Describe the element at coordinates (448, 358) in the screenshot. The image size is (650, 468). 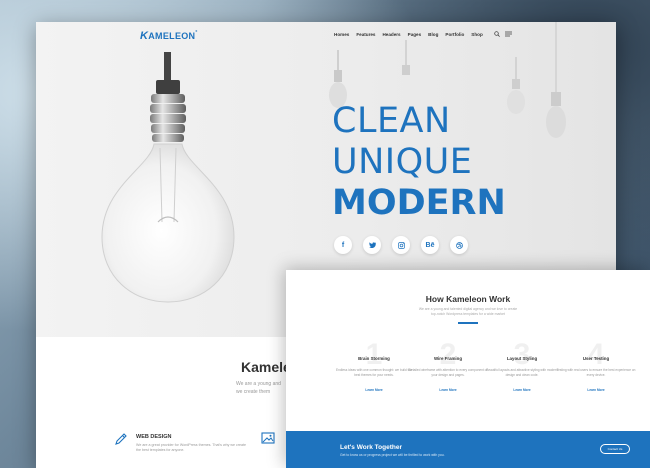
I see `step-title: Wire Framing` at that location.